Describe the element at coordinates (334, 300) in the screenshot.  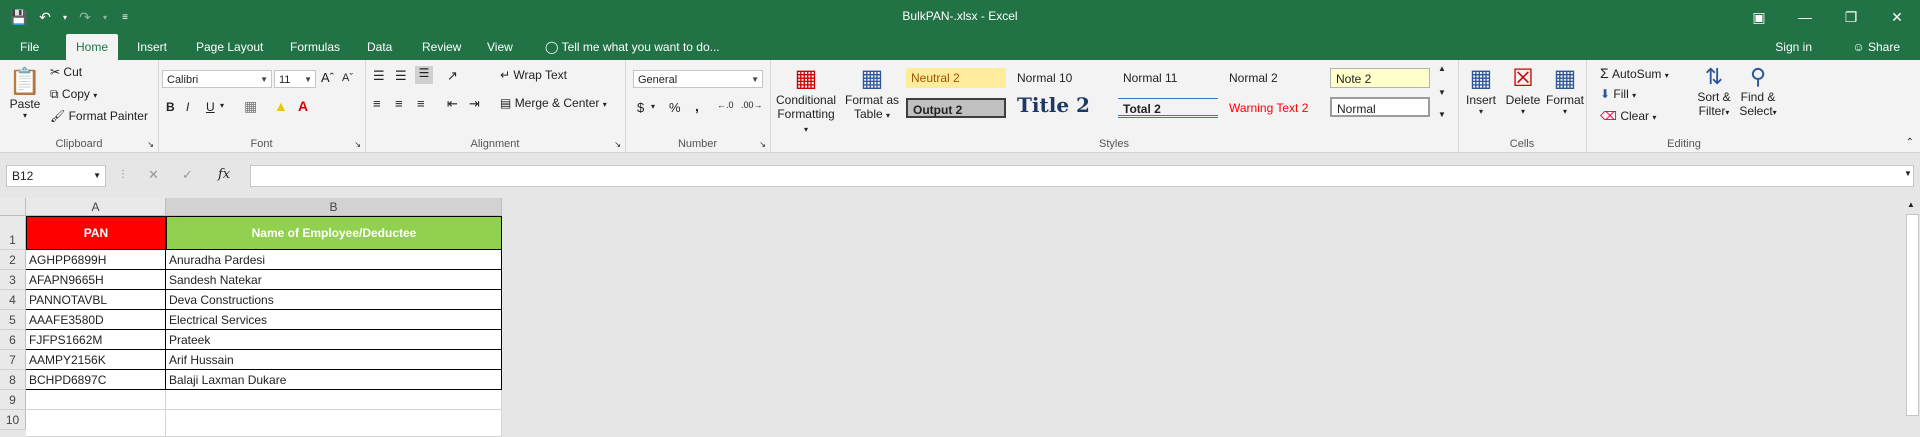
I see `table-cell-name: Deva Constructions` at that location.